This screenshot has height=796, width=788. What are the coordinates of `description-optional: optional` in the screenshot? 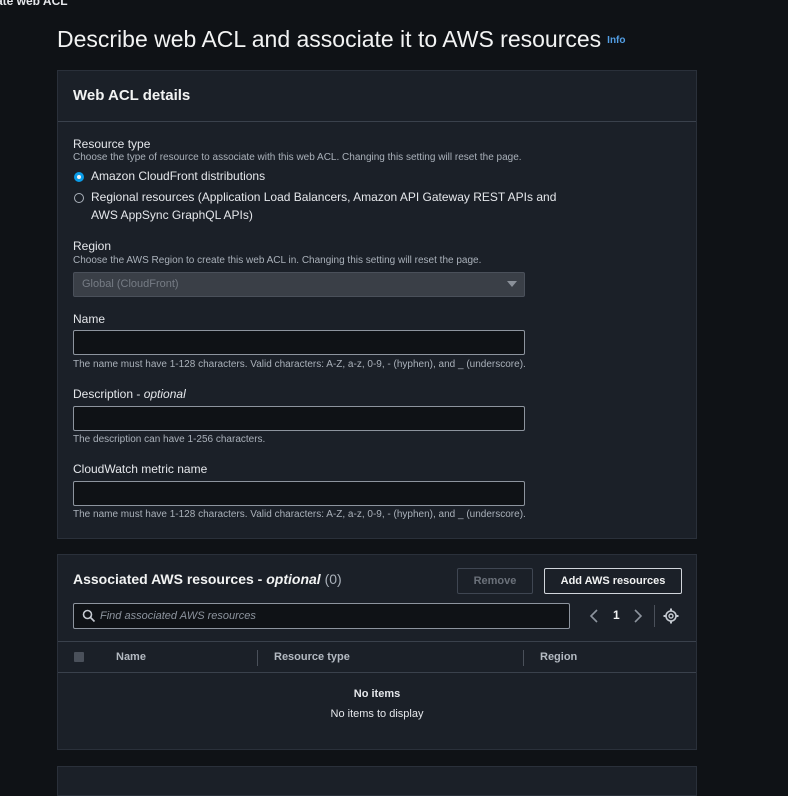 It's located at (164, 394).